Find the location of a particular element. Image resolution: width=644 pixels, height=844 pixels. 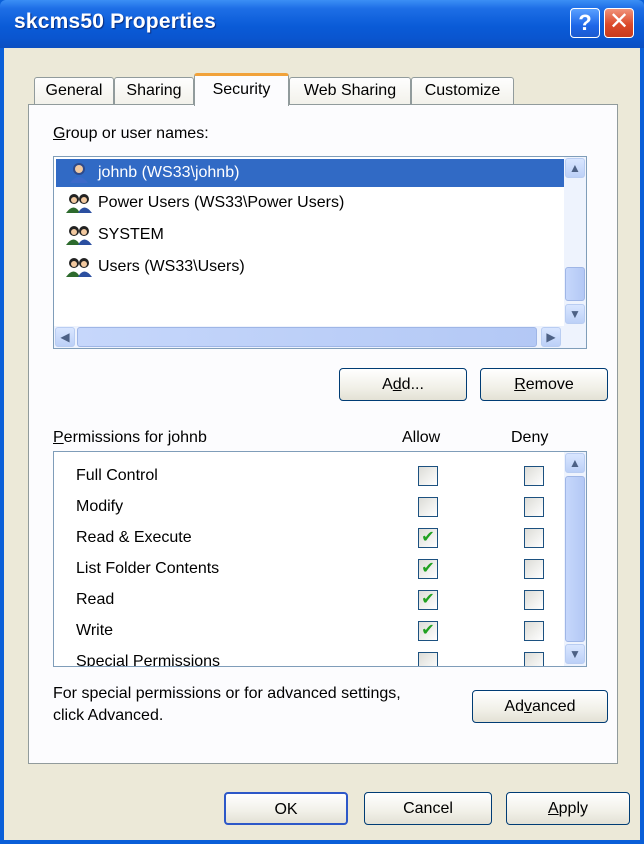

scroll-left-icon: ◀ is located at coordinates (65, 337).